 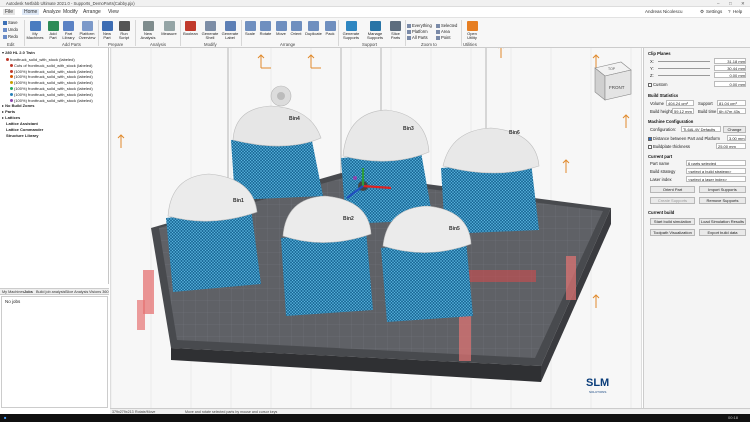 What do you see at coordinates (672, 221) in the screenshot?
I see `start-simulation-button: Start build simulation` at bounding box center [672, 221].